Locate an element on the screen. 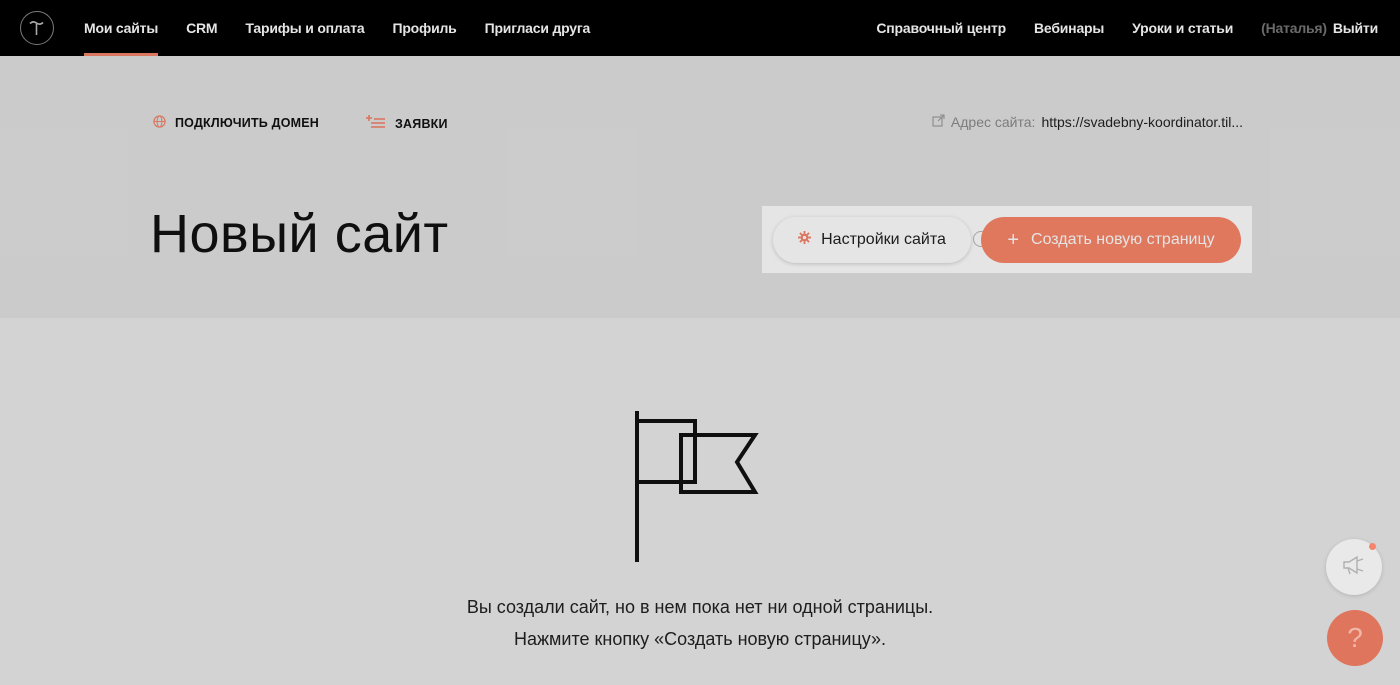 The height and width of the screenshot is (685, 1400). leads-link: ЗАЯВКИ is located at coordinates (407, 123).